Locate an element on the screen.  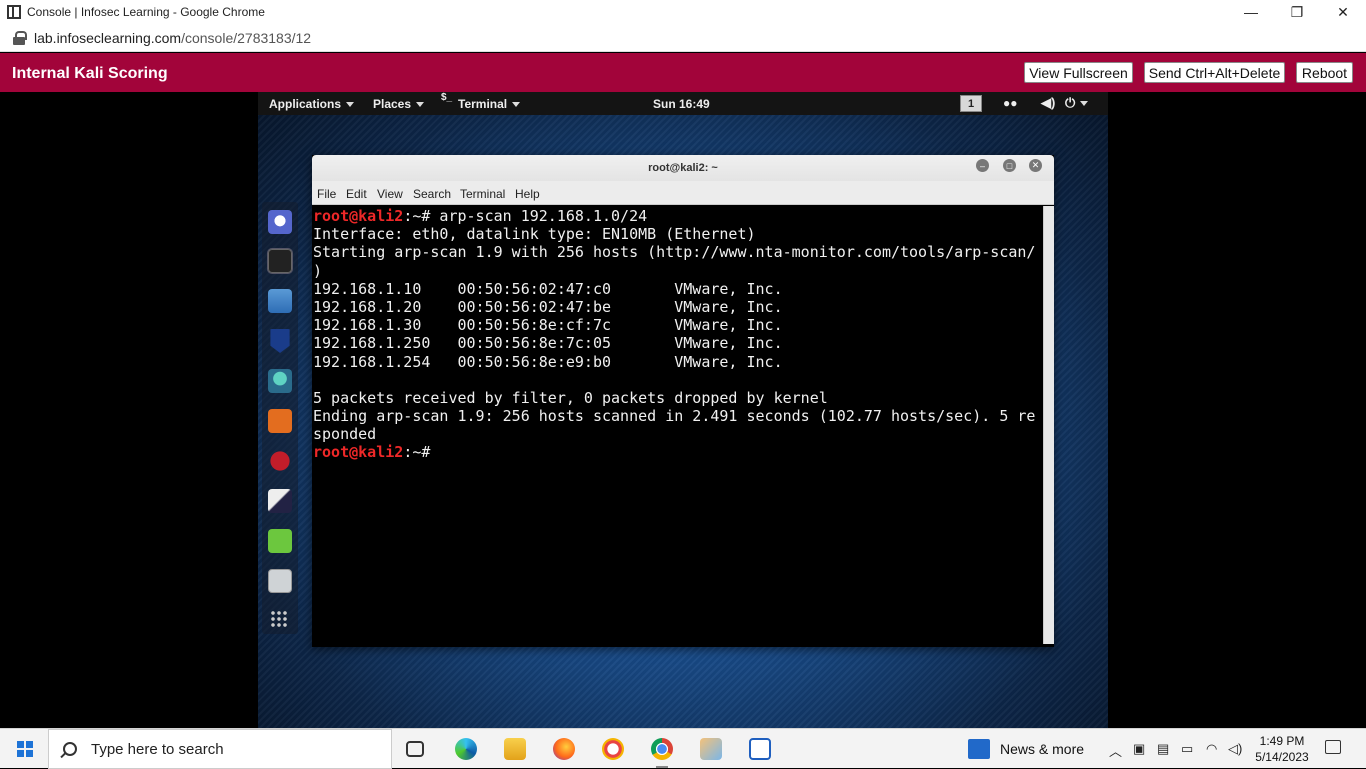
workspace-indicator: 1 is located at coordinates (971, 103).